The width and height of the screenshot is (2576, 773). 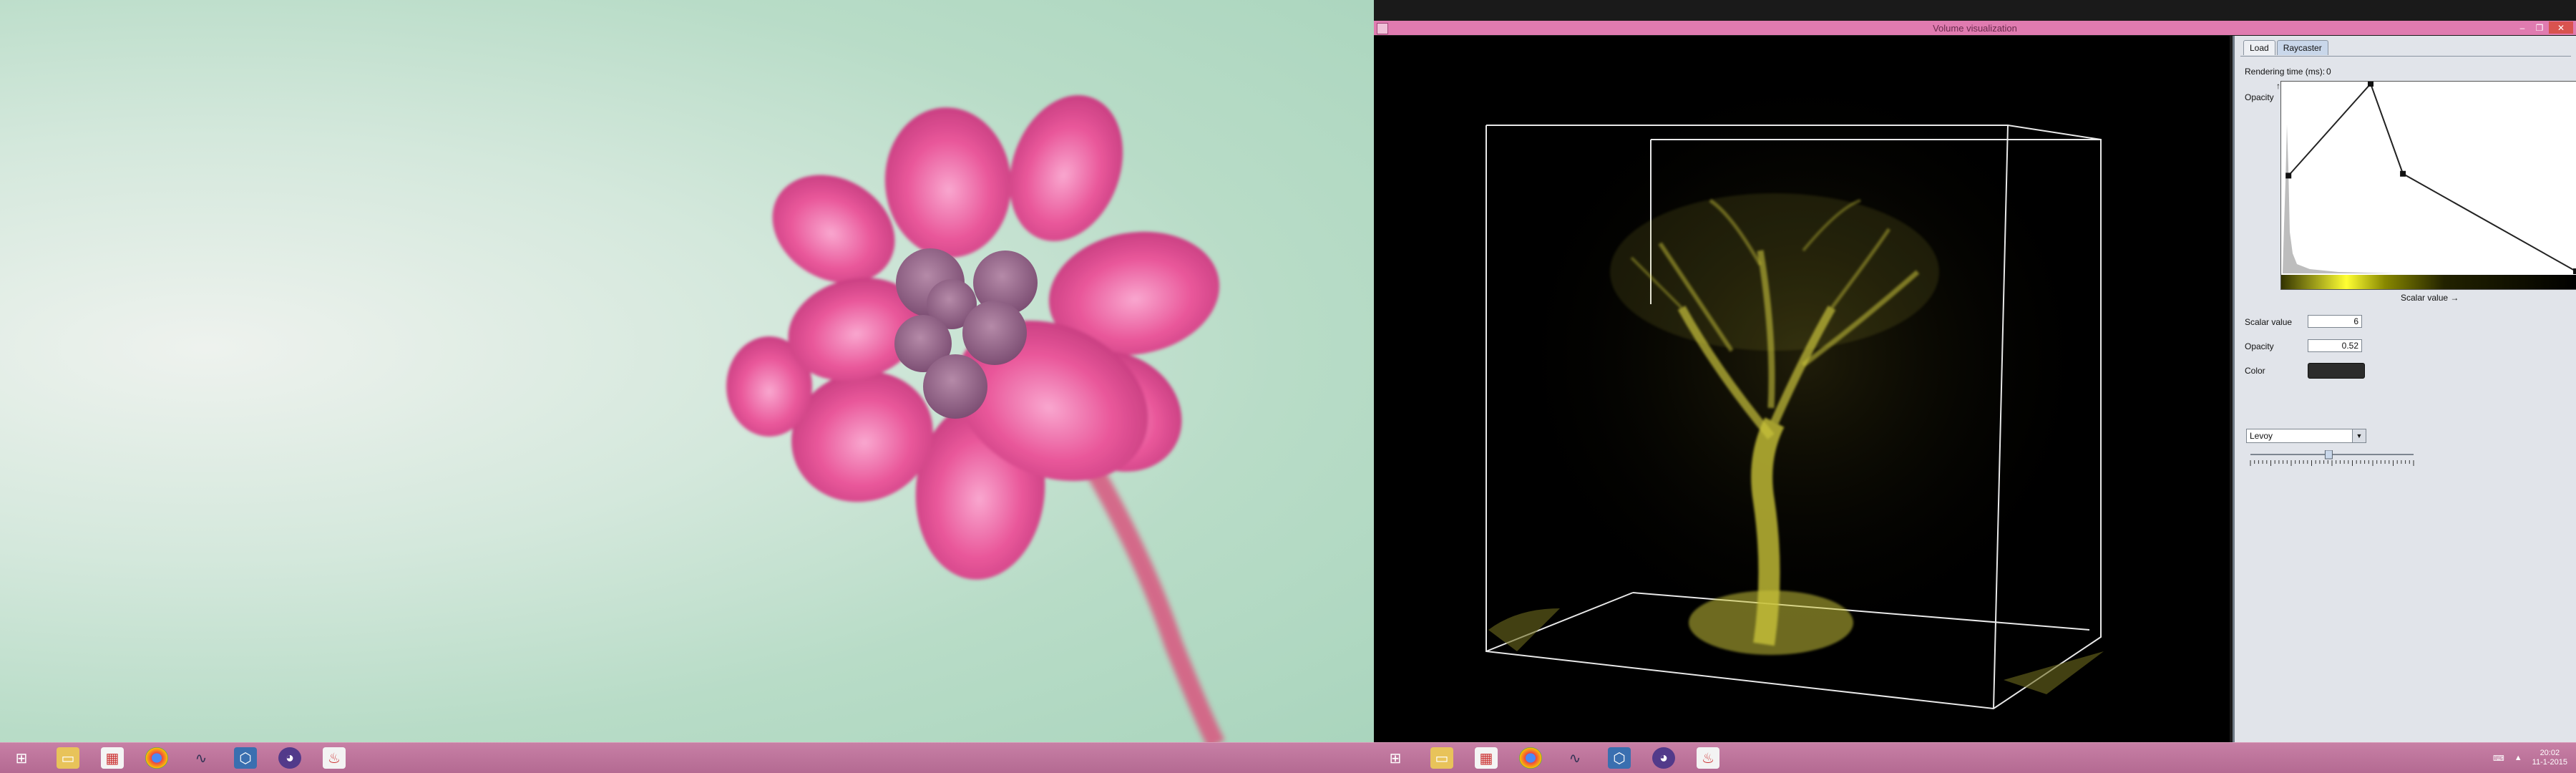 I want to click on tab-load: Load, so click(x=2259, y=47).